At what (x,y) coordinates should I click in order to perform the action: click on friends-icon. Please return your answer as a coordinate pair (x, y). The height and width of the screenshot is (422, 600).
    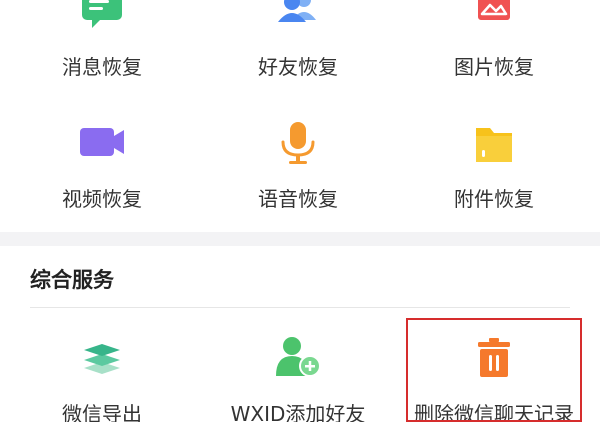
    Looking at the image, I should click on (298, 20).